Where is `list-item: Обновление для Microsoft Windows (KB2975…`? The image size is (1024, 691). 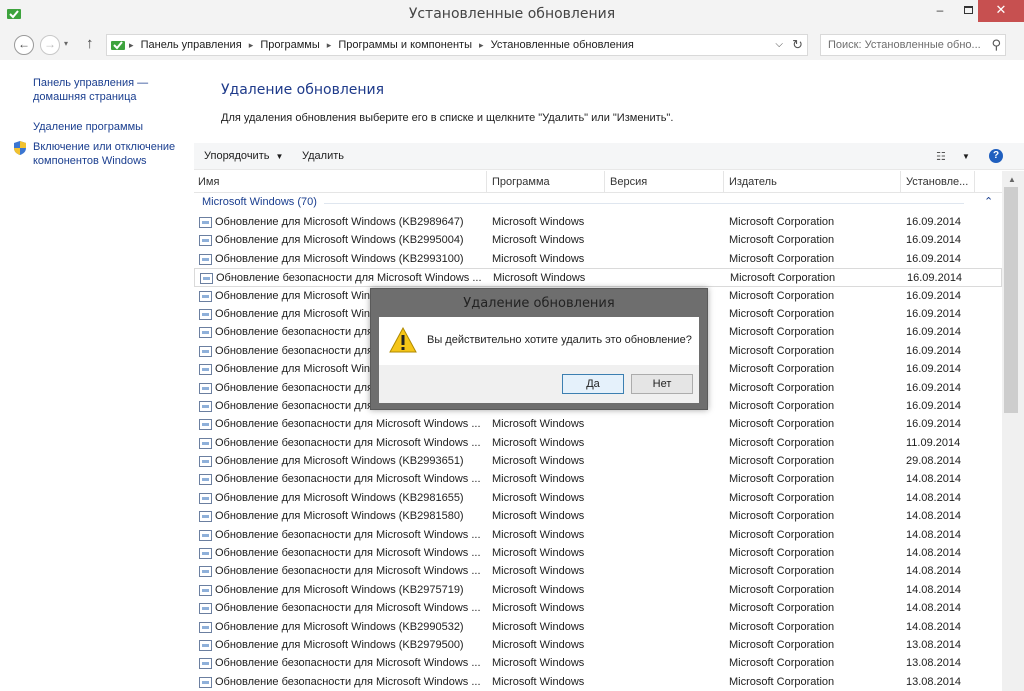 list-item: Обновление для Microsoft Windows (KB2975… is located at coordinates (598, 590).